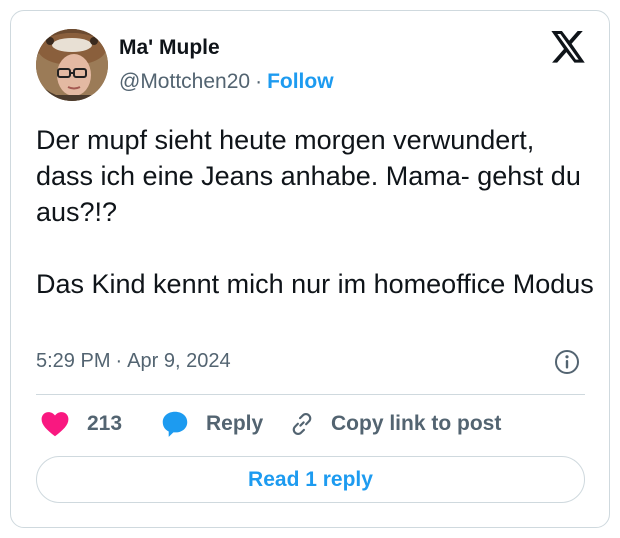 The image size is (620, 538). Describe the element at coordinates (416, 423) in the screenshot. I see `copy-link-label: Copy link to post` at that location.